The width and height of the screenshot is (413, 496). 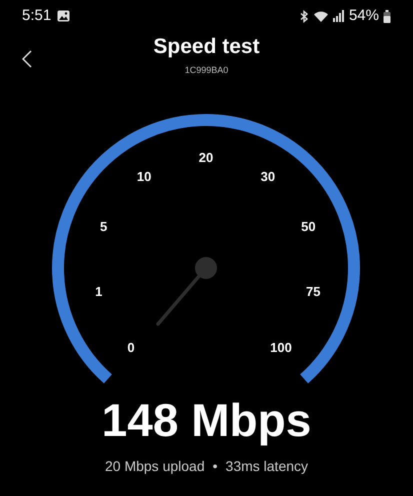 I want to click on scale-label: 0, so click(x=131, y=348).